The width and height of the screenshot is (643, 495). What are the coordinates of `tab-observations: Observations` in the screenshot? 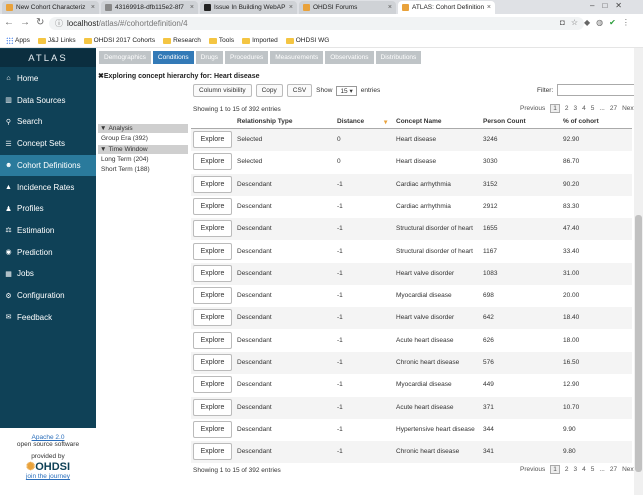 It's located at (349, 57).